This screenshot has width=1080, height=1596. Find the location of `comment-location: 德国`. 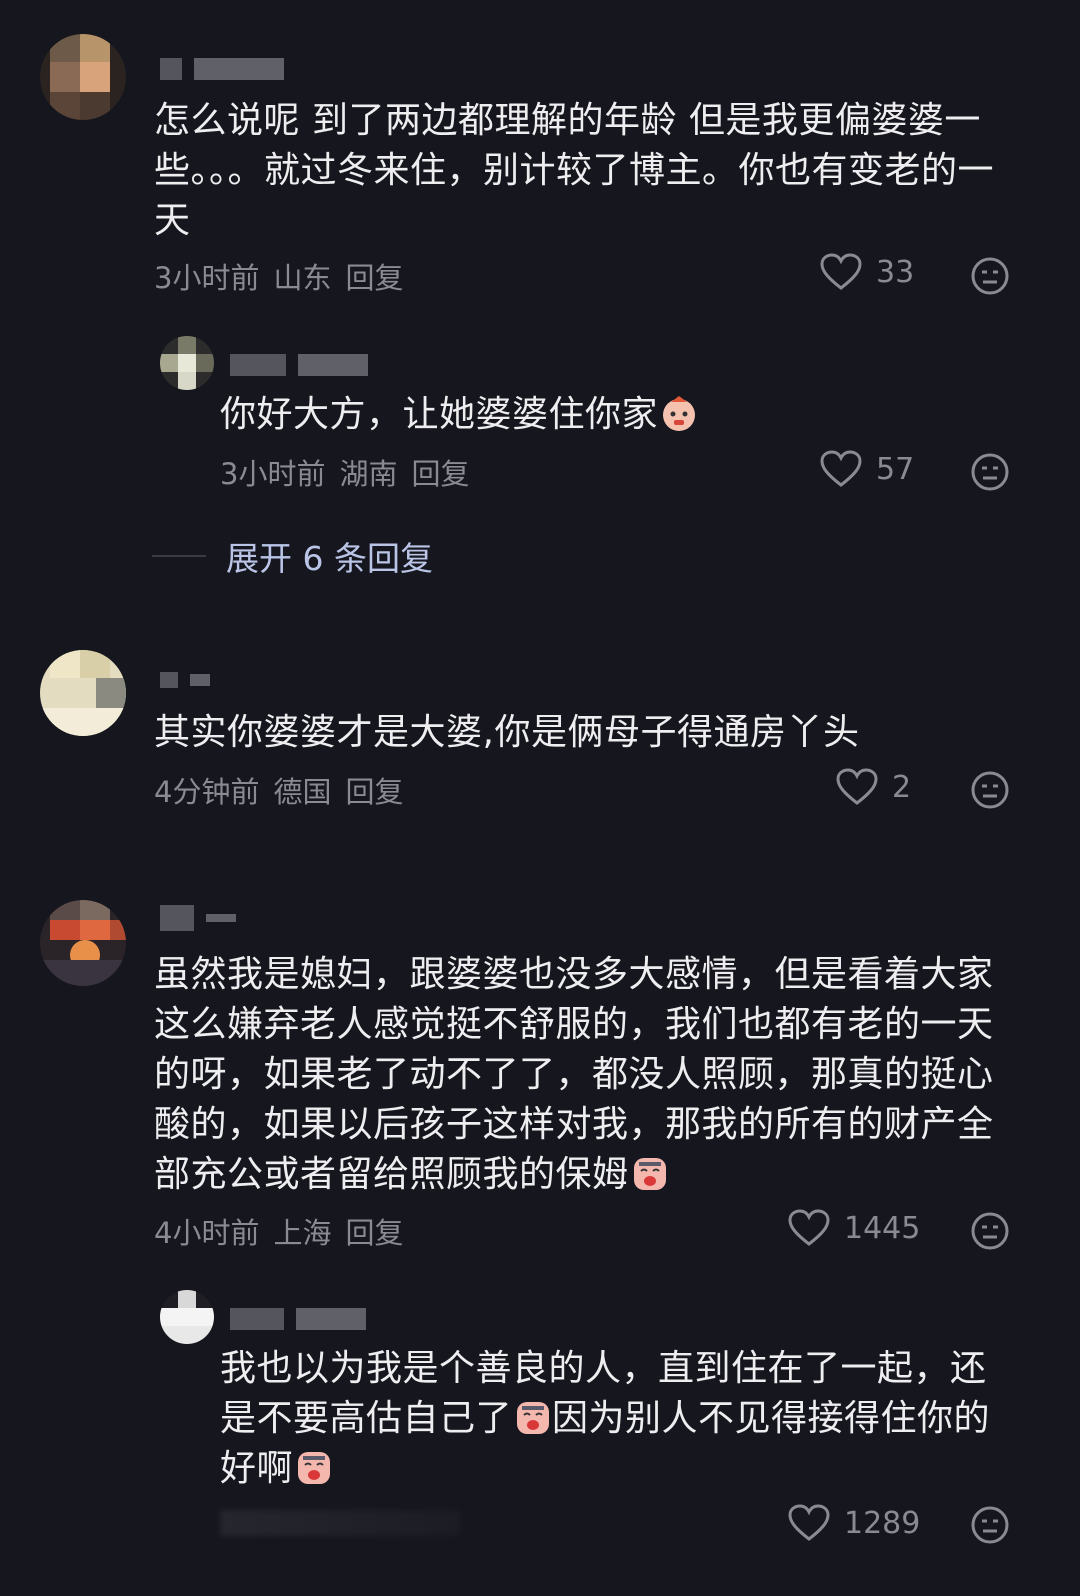

comment-location: 德国 is located at coordinates (302, 792).